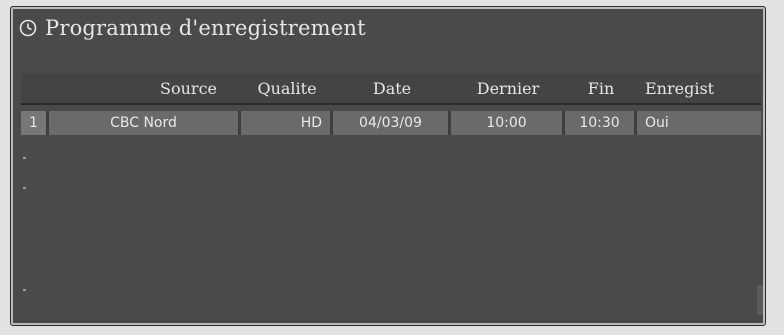 The width and height of the screenshot is (784, 335). What do you see at coordinates (699, 123) in the screenshot?
I see `enregist-cell: Oui` at bounding box center [699, 123].